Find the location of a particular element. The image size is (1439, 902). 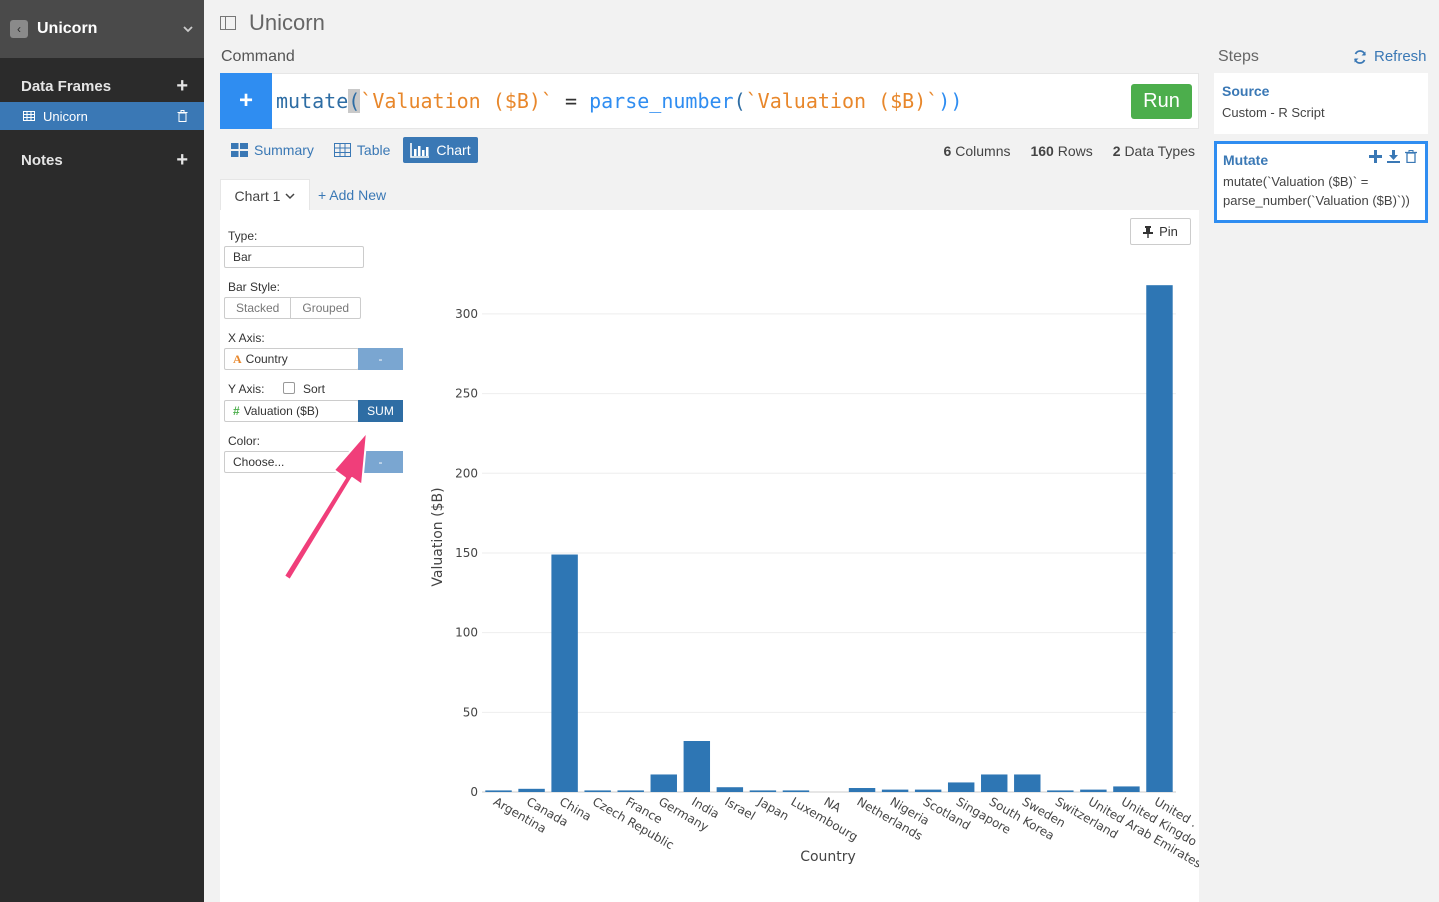

y-tick-label: 300 is located at coordinates (466, 314).